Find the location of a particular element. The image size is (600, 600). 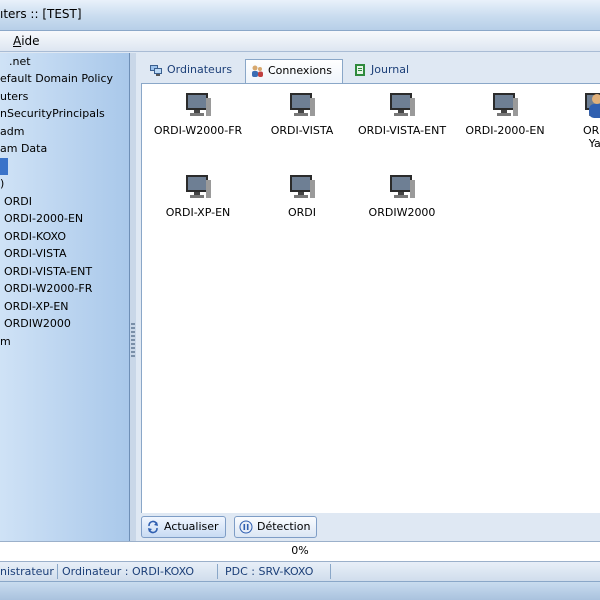

progress-text: 0% is located at coordinates (300, 550).